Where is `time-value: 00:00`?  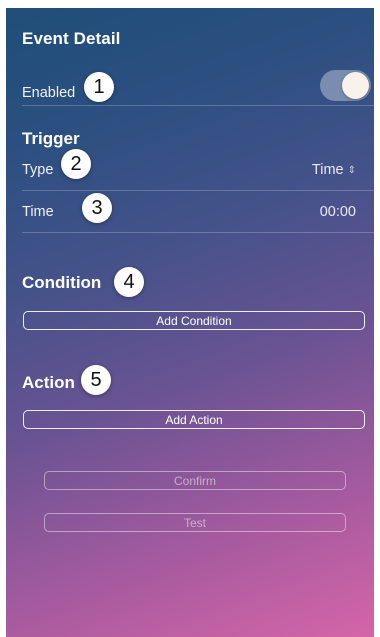
time-value: 00:00 is located at coordinates (338, 212).